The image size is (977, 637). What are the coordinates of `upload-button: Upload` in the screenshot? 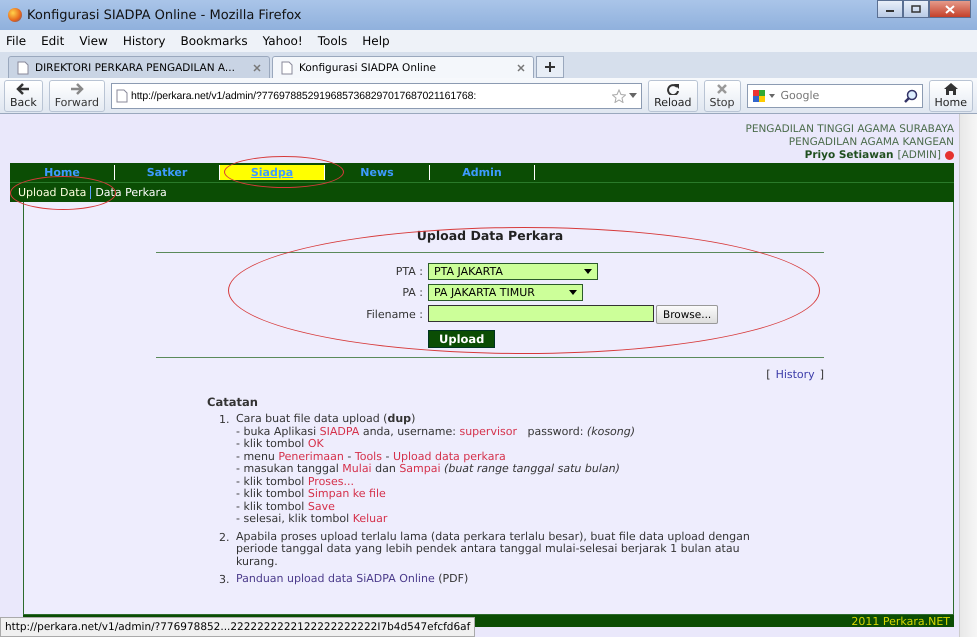 It's located at (462, 339).